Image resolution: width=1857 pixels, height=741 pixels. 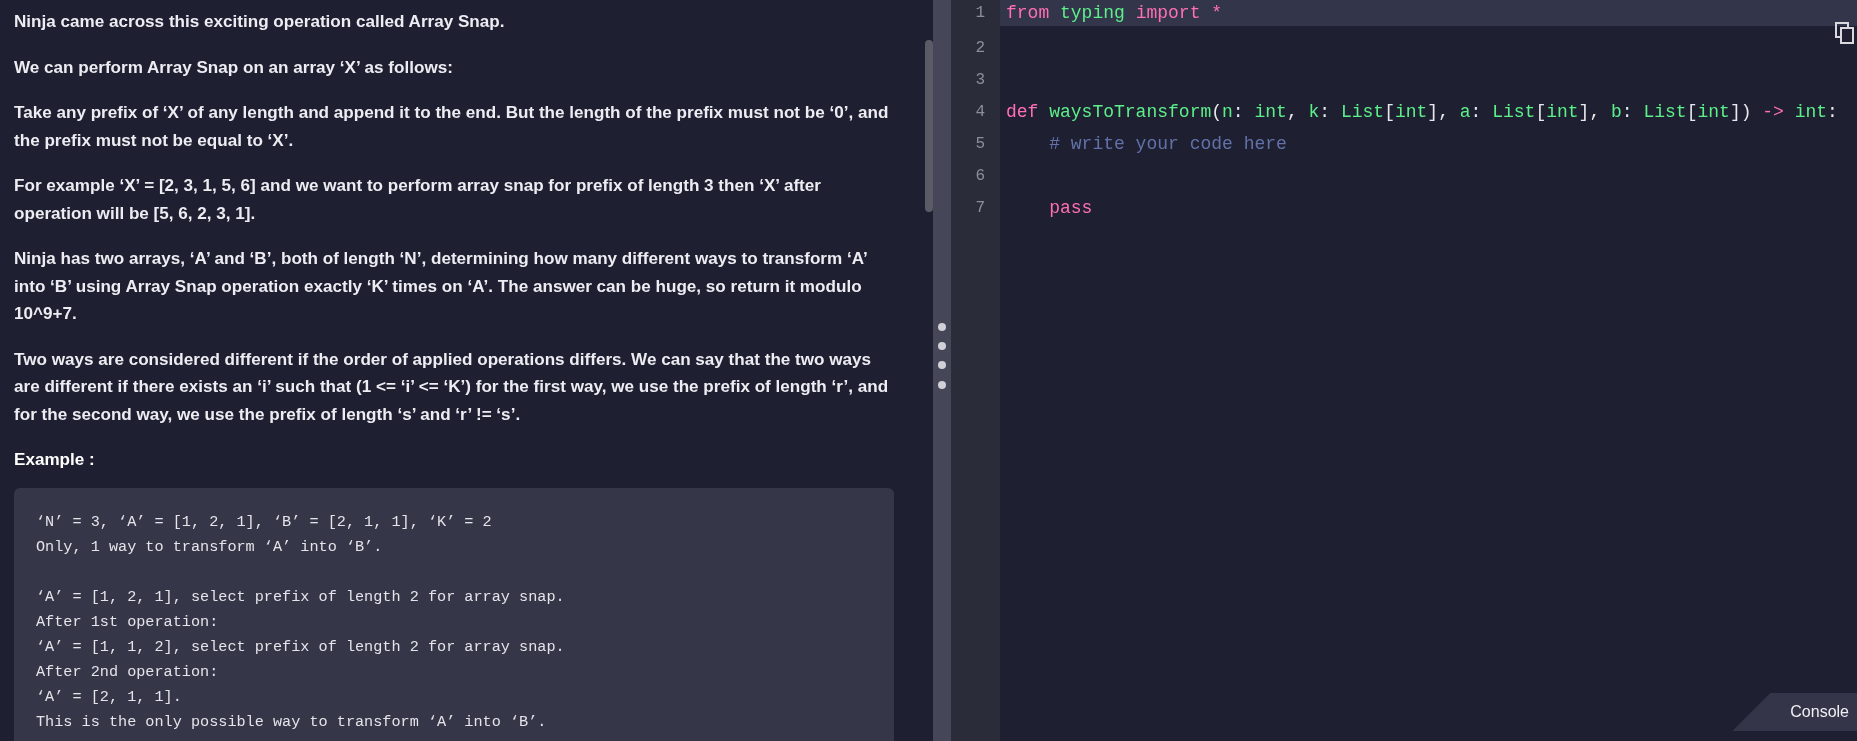 What do you see at coordinates (301, 597) in the screenshot?
I see `example-code-line: ‘A’ = [1, 2, 1], select prefix of length 2 for array snap.` at bounding box center [301, 597].